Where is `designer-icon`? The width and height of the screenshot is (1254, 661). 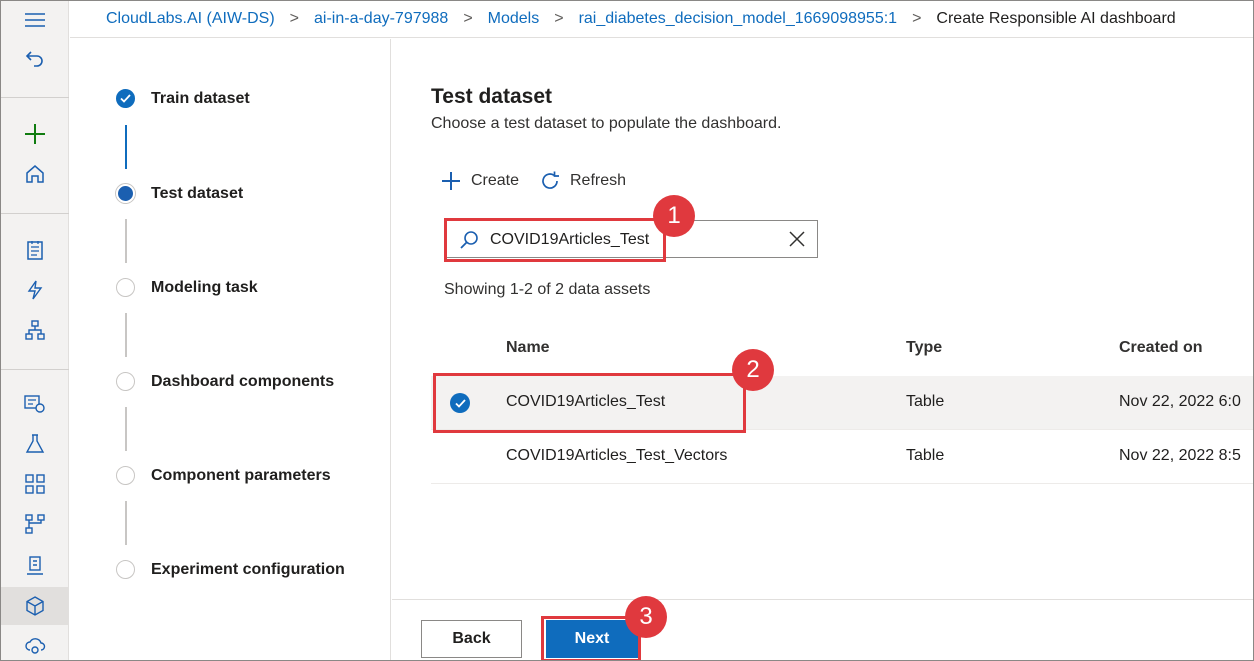 designer-icon is located at coordinates (35, 330).